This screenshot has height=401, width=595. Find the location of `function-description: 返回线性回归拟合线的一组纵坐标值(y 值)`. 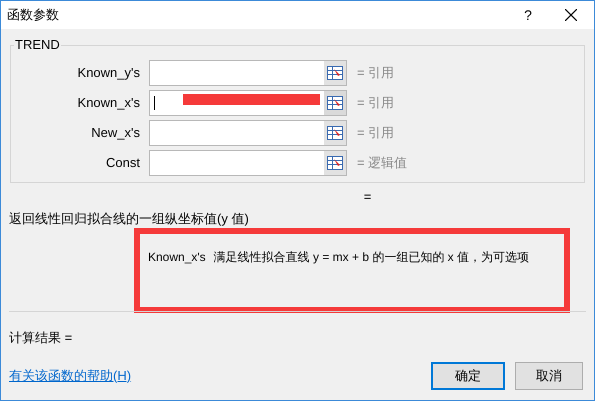

function-description: 返回线性回归拟合线的一组纵坐标值(y 值) is located at coordinates (129, 219).